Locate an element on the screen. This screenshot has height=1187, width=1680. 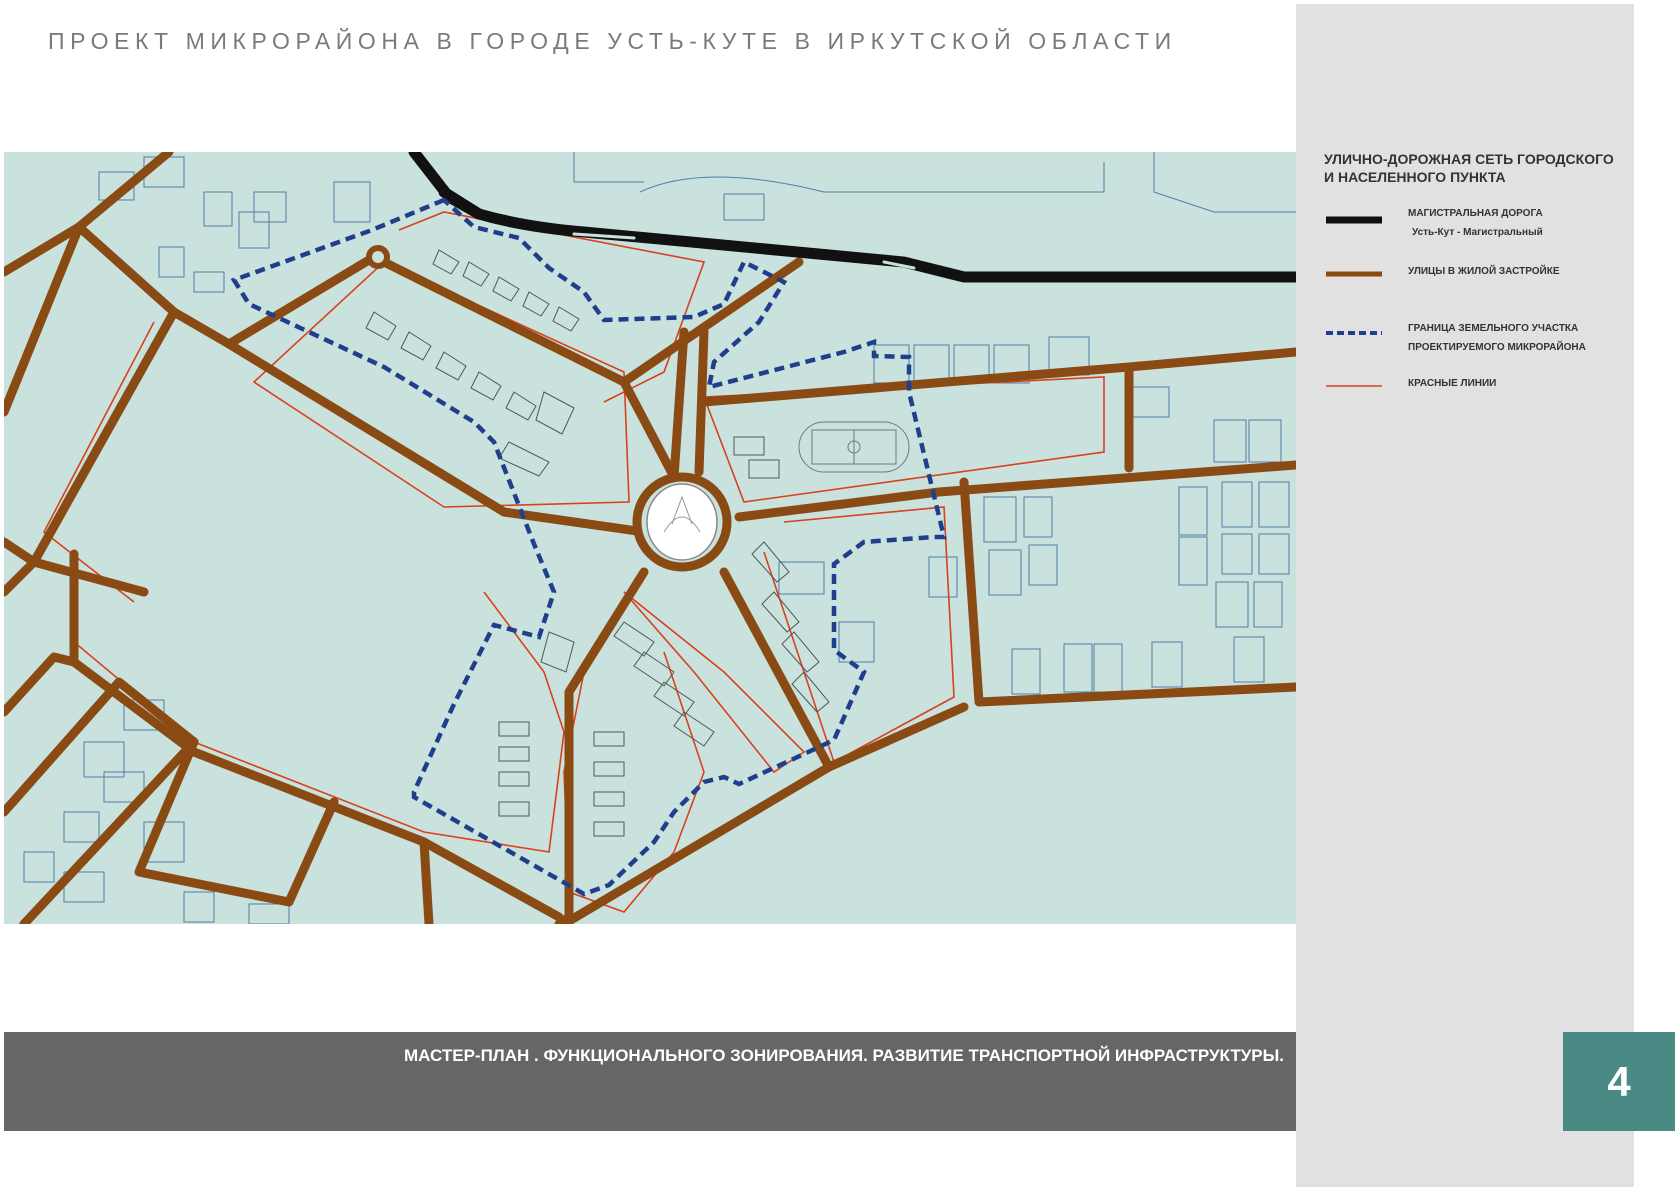
stadium is located at coordinates (854, 447).